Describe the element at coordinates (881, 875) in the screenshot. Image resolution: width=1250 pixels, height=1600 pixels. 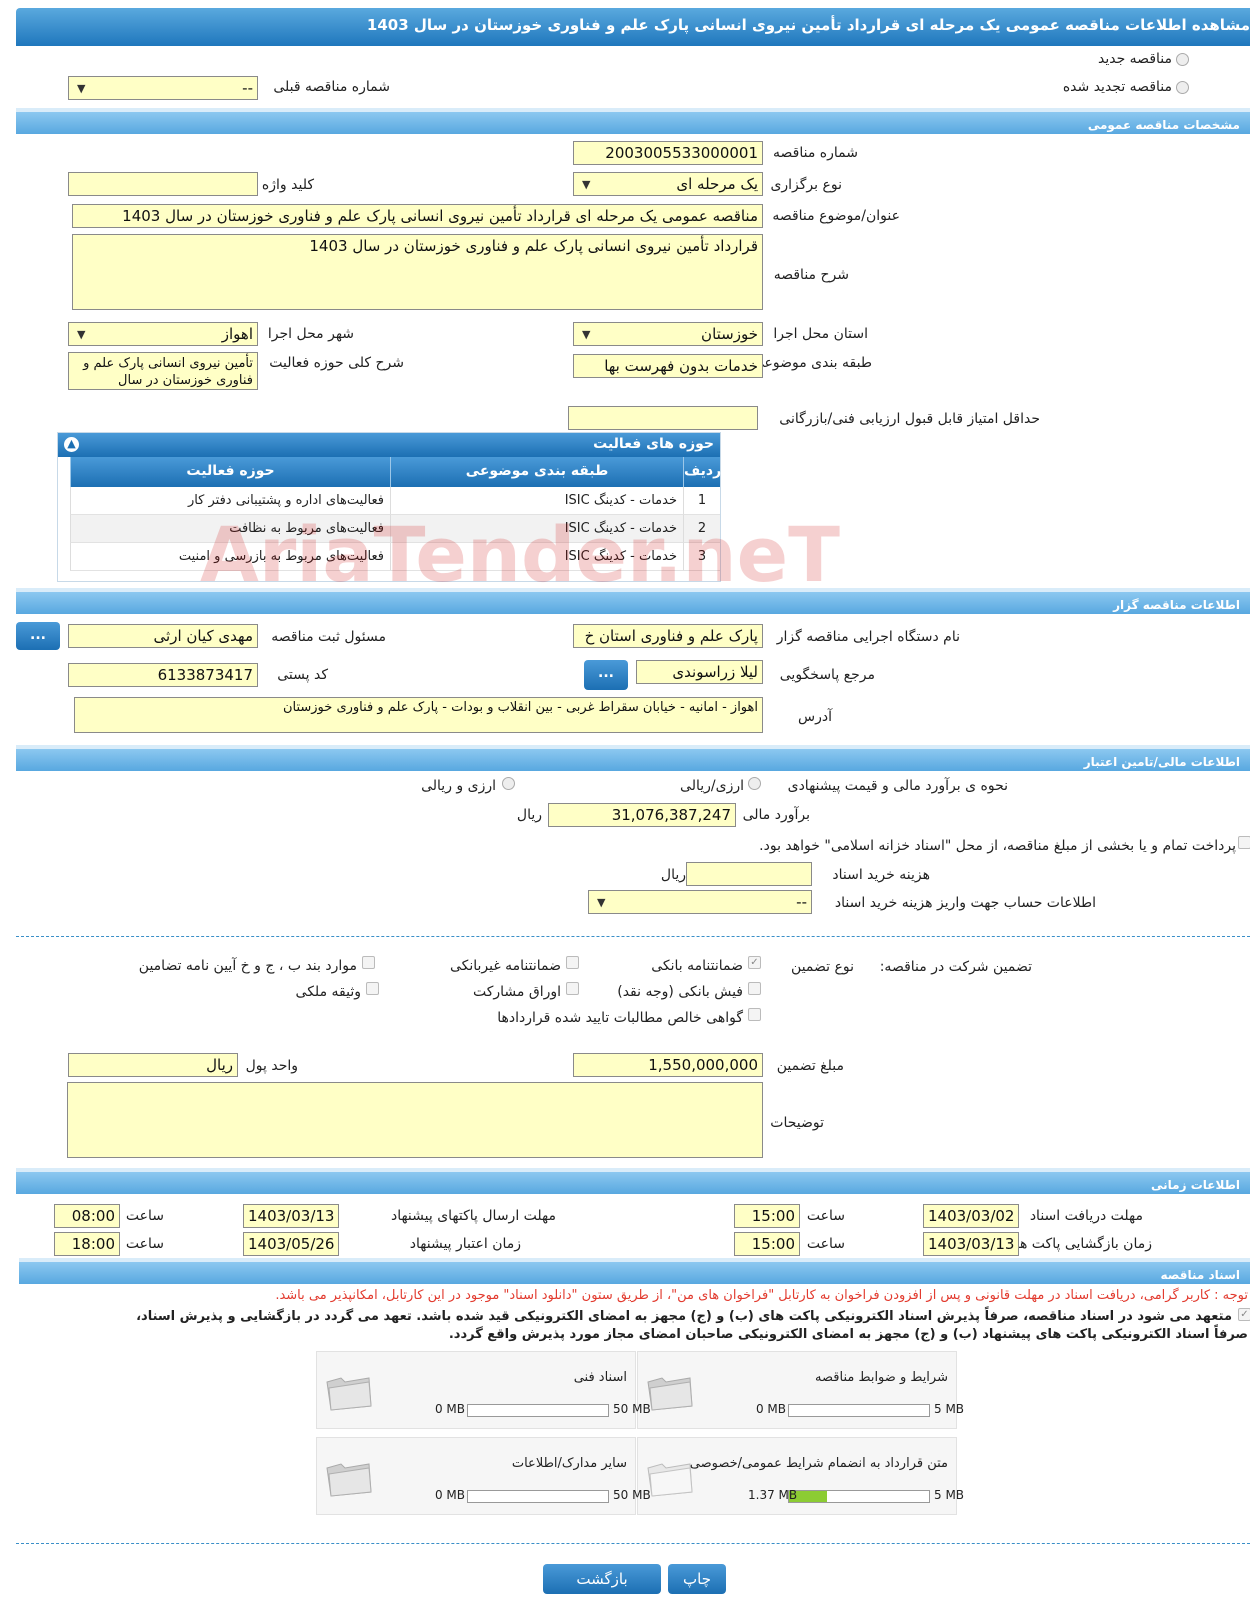
I see `doc-fee-label: هزینه خرید اسناد` at that location.